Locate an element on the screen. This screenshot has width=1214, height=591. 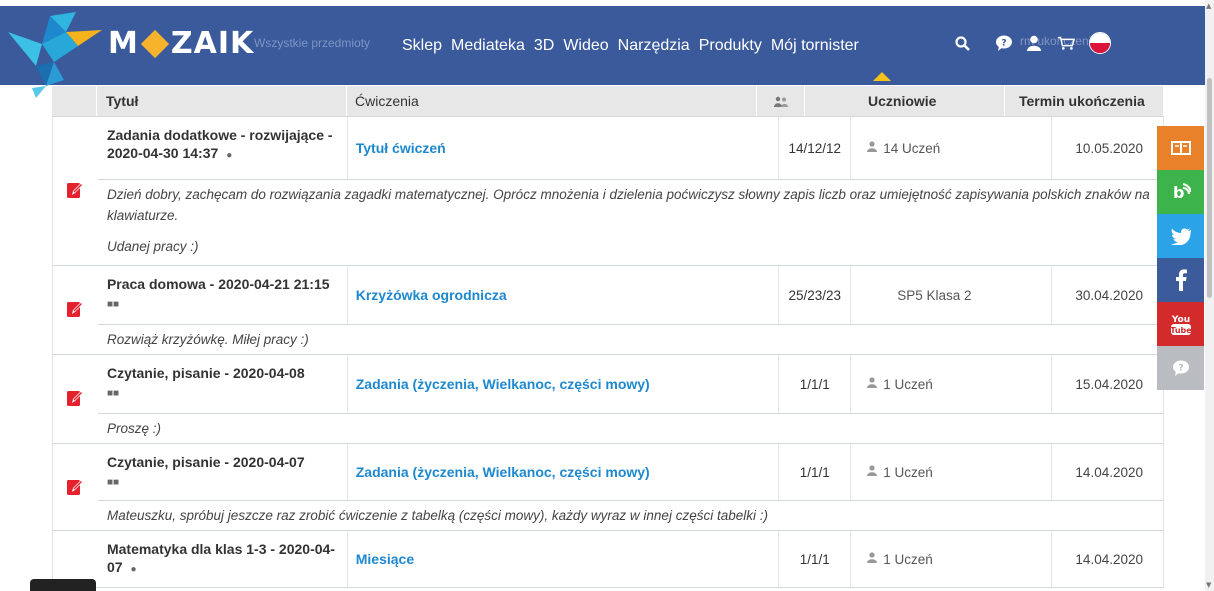
flag-pl-icon is located at coordinates (1100, 43).